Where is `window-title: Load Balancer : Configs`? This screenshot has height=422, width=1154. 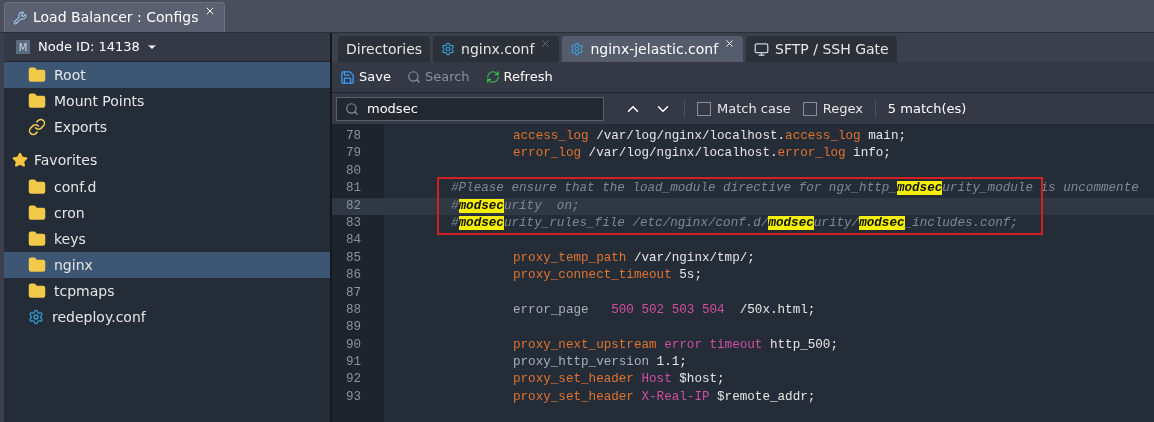 window-title: Load Balancer : Configs is located at coordinates (116, 17).